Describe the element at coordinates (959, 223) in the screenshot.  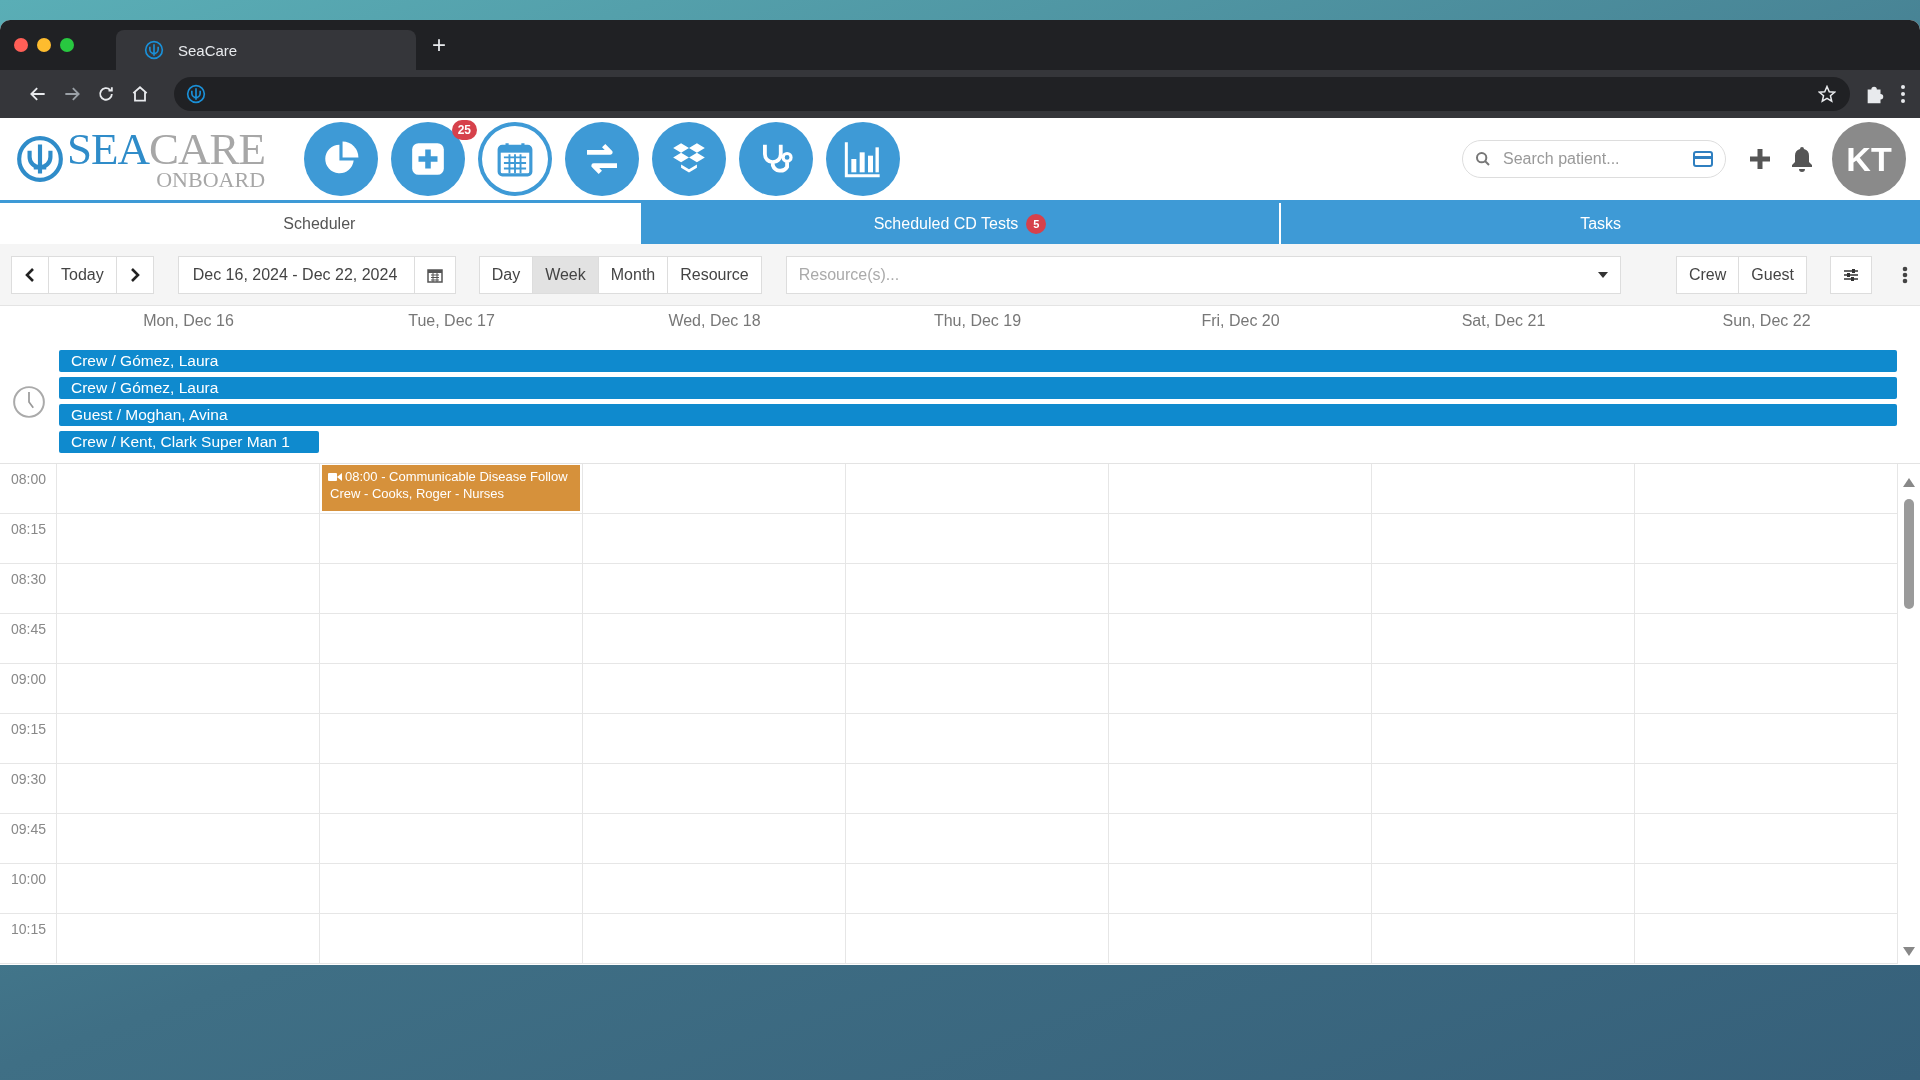
I see `tab: Scheduled CD Tests 5` at that location.